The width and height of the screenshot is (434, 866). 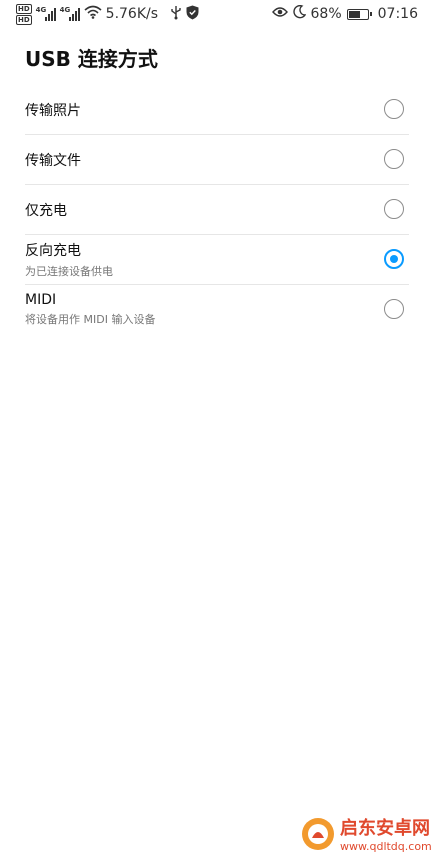 What do you see at coordinates (91, 59) in the screenshot?
I see `page-title: USB 连接方式` at bounding box center [91, 59].